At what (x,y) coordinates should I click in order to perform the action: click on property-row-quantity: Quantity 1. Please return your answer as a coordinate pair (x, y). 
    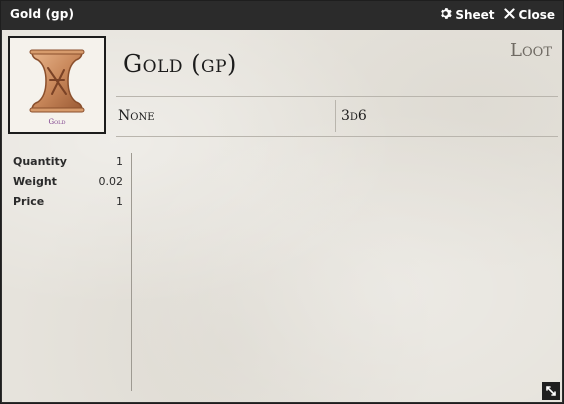
    Looking at the image, I should click on (68, 165).